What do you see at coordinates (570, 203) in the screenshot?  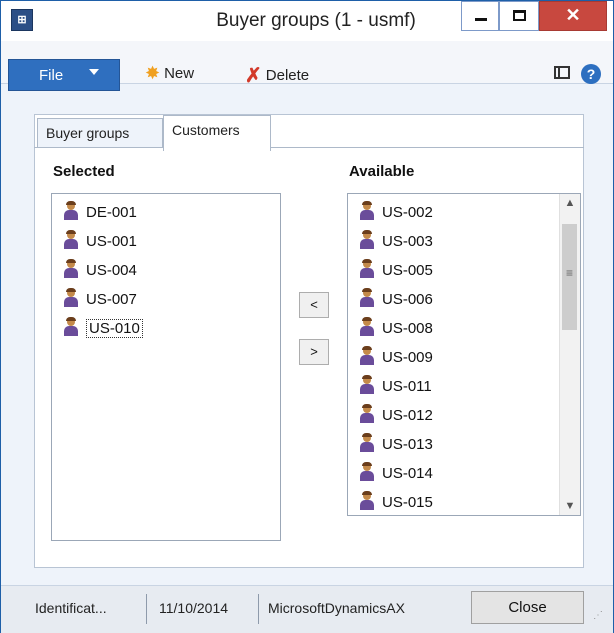 I see `scroll-up-arrow-icon: ▲` at bounding box center [570, 203].